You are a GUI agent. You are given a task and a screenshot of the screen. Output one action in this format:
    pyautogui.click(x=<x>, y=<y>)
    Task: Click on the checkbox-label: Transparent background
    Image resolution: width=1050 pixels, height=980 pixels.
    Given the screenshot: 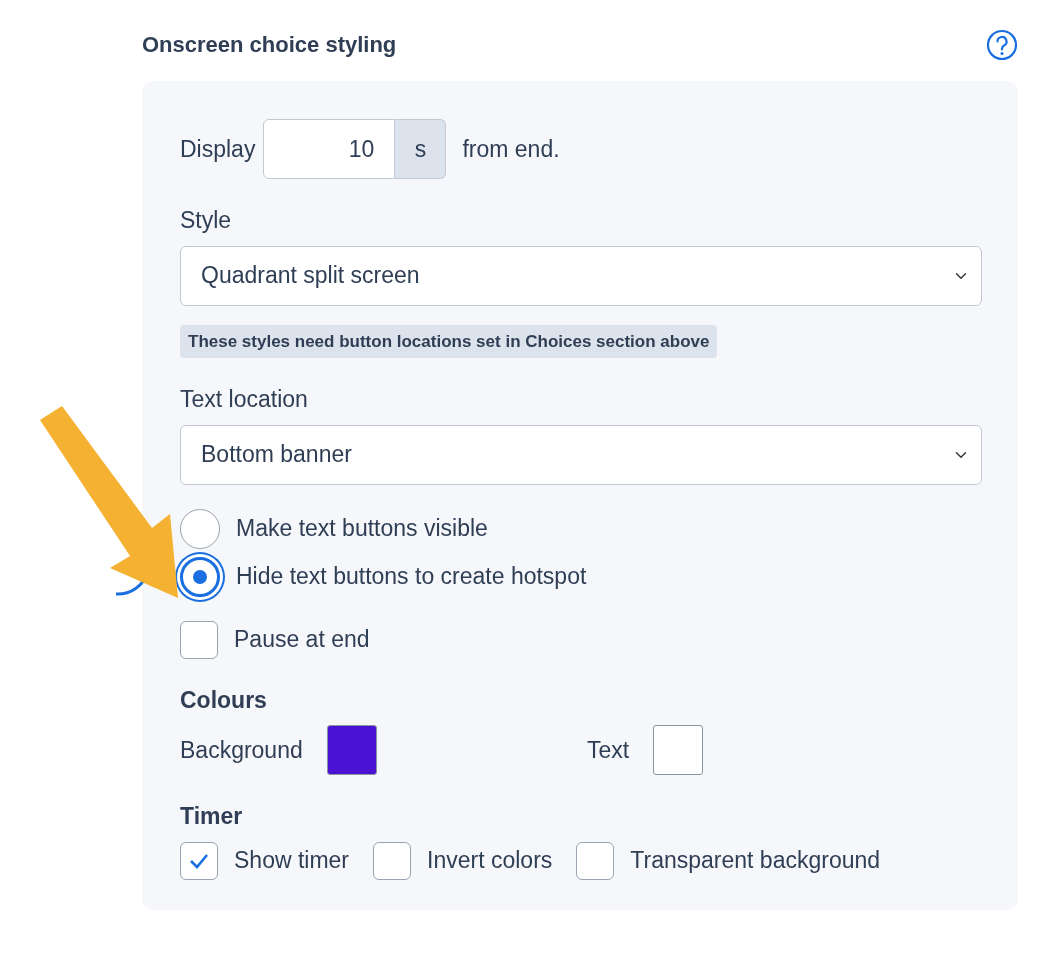 What is the action you would take?
    pyautogui.click(x=755, y=861)
    